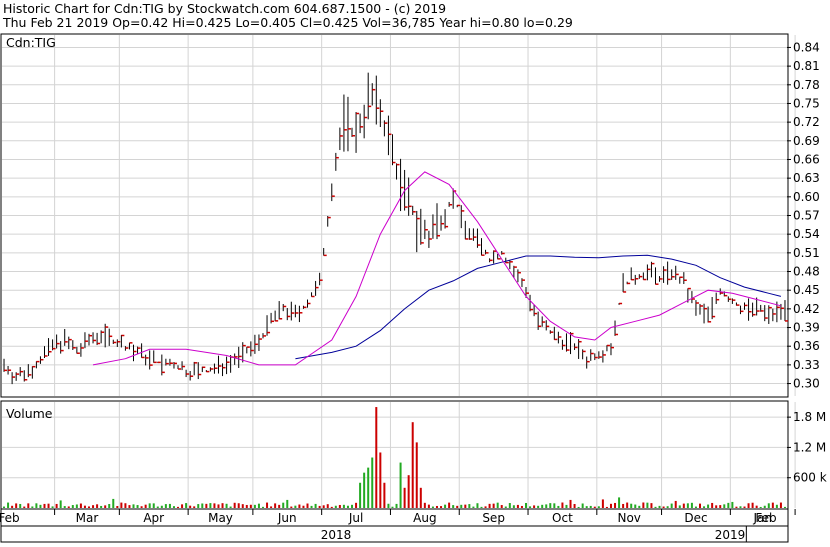 The image size is (830, 547). Describe the element at coordinates (810, 478) in the screenshot. I see `volume-tick-label: 600 k` at that location.